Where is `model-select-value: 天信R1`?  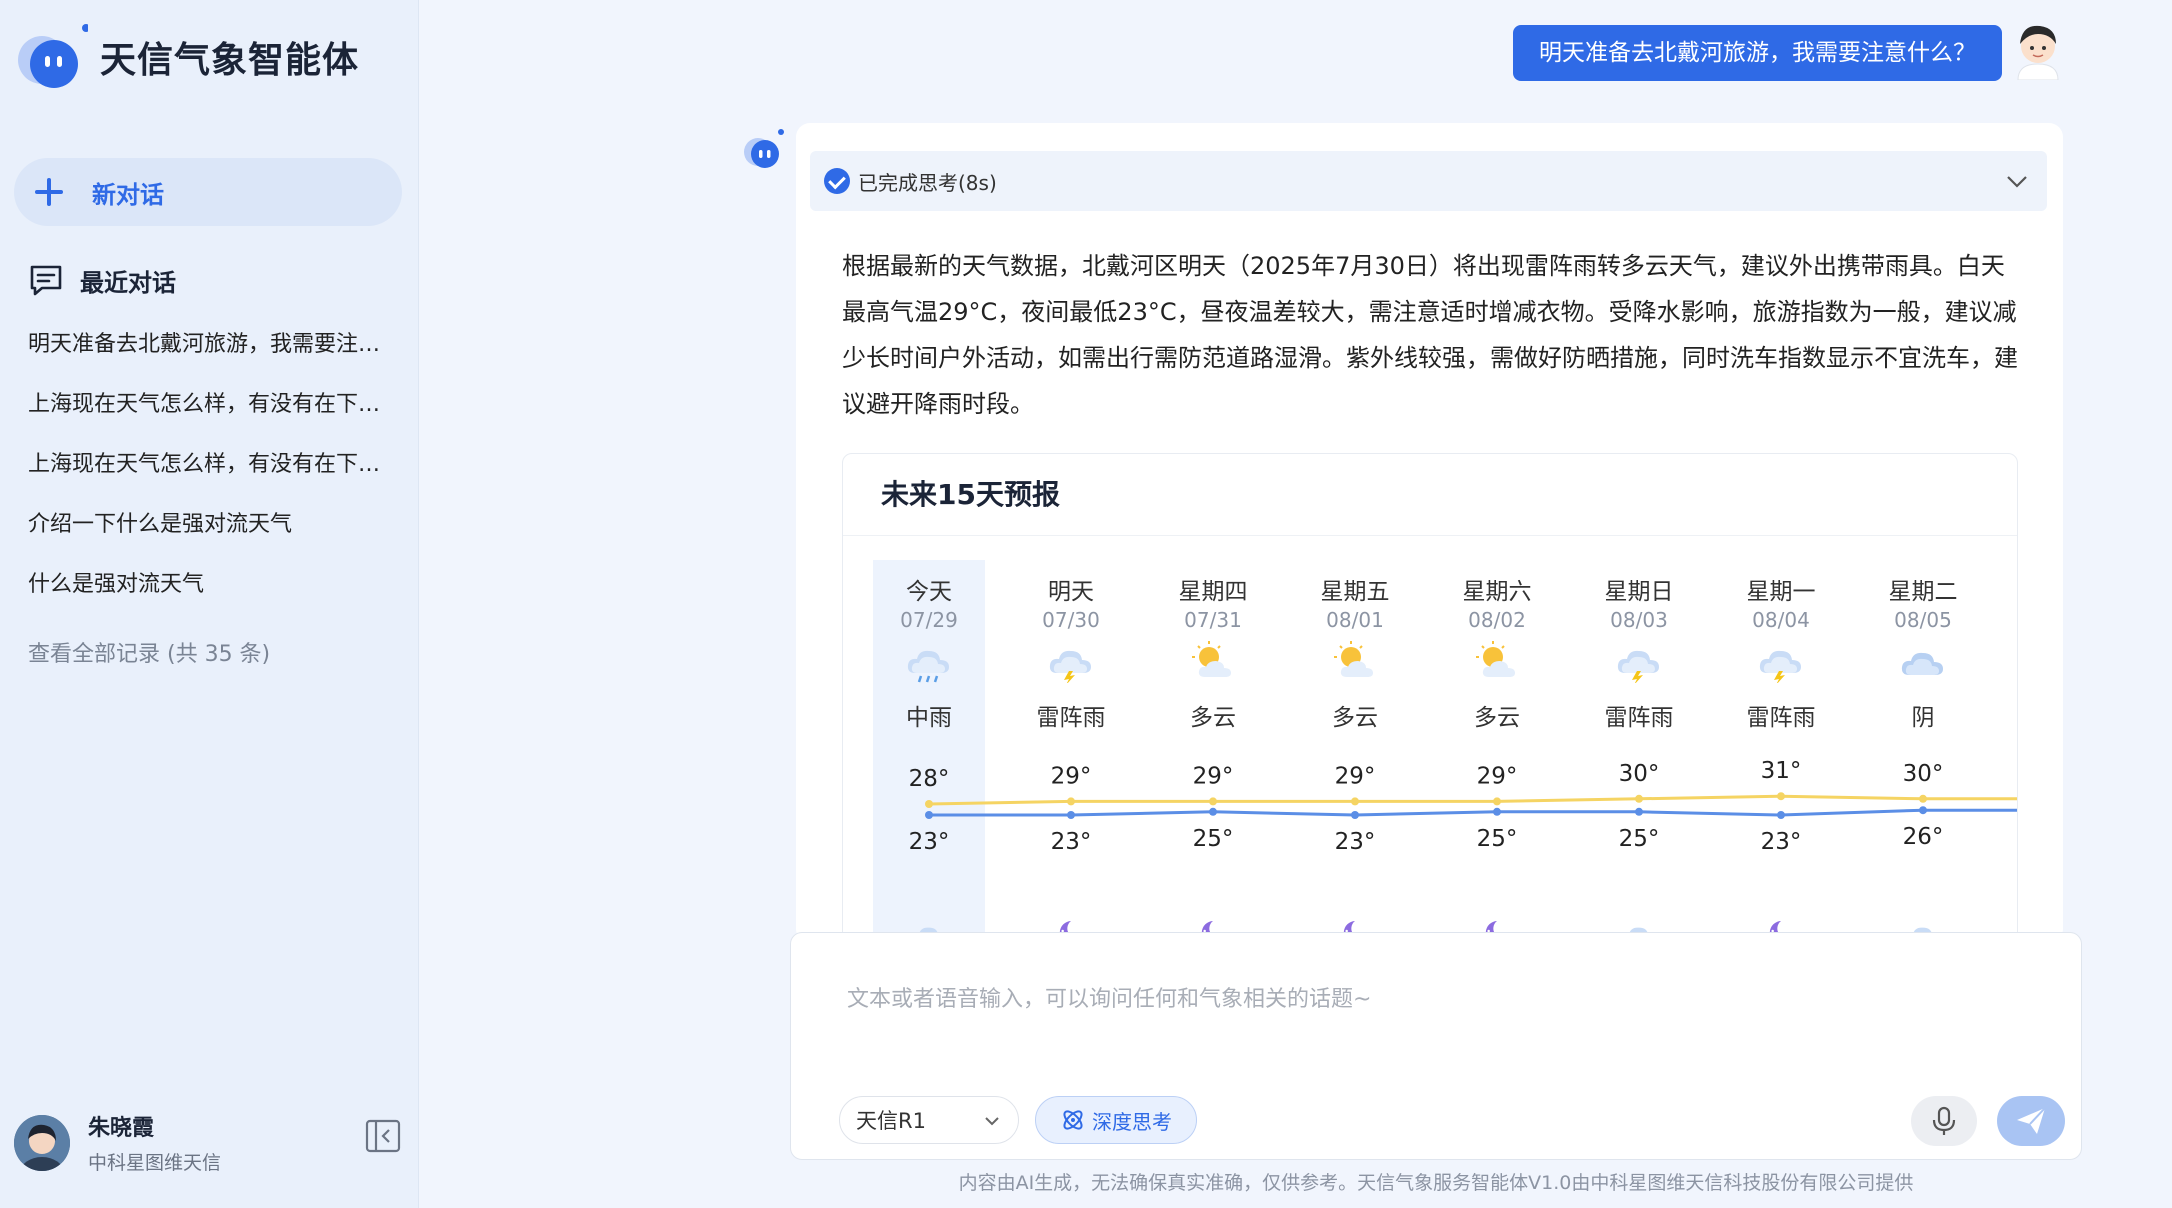
model-select-value: 天信R1 is located at coordinates (891, 1121).